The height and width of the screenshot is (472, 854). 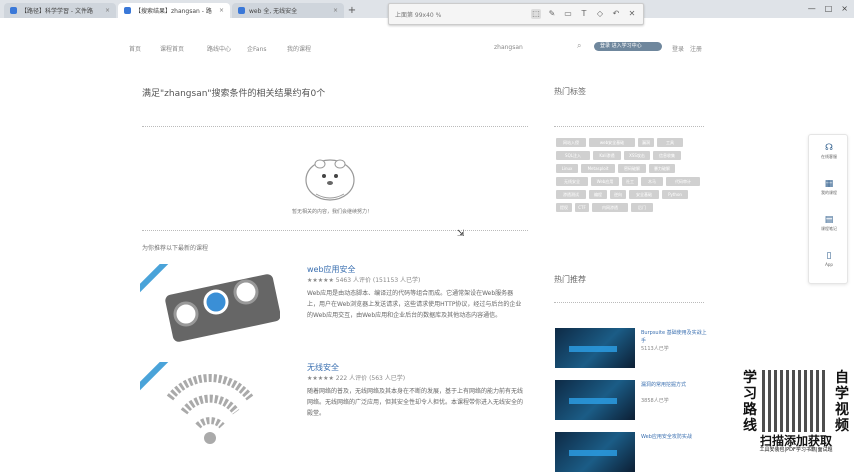 I want to click on tag-item: XSS攻击, so click(x=637, y=155).